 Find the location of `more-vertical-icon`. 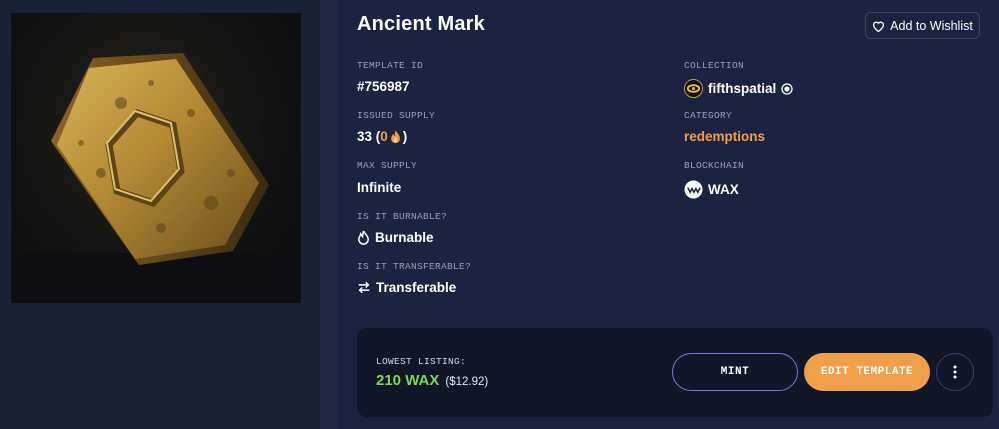

more-vertical-icon is located at coordinates (955, 372).